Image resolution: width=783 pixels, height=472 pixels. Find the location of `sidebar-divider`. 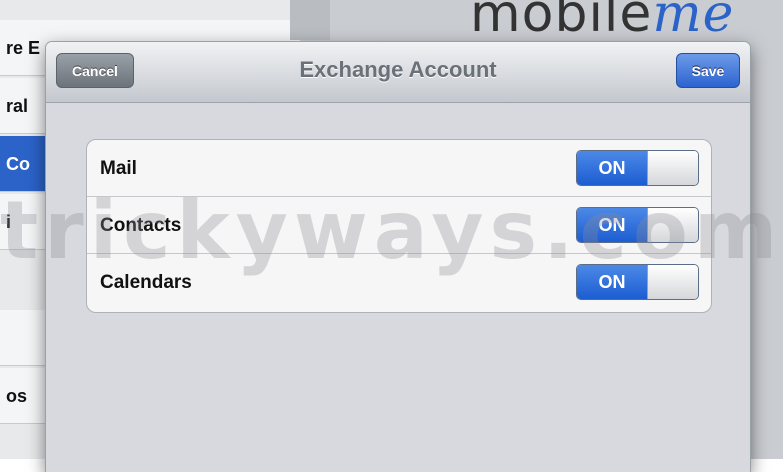

sidebar-divider is located at coordinates (310, 20).